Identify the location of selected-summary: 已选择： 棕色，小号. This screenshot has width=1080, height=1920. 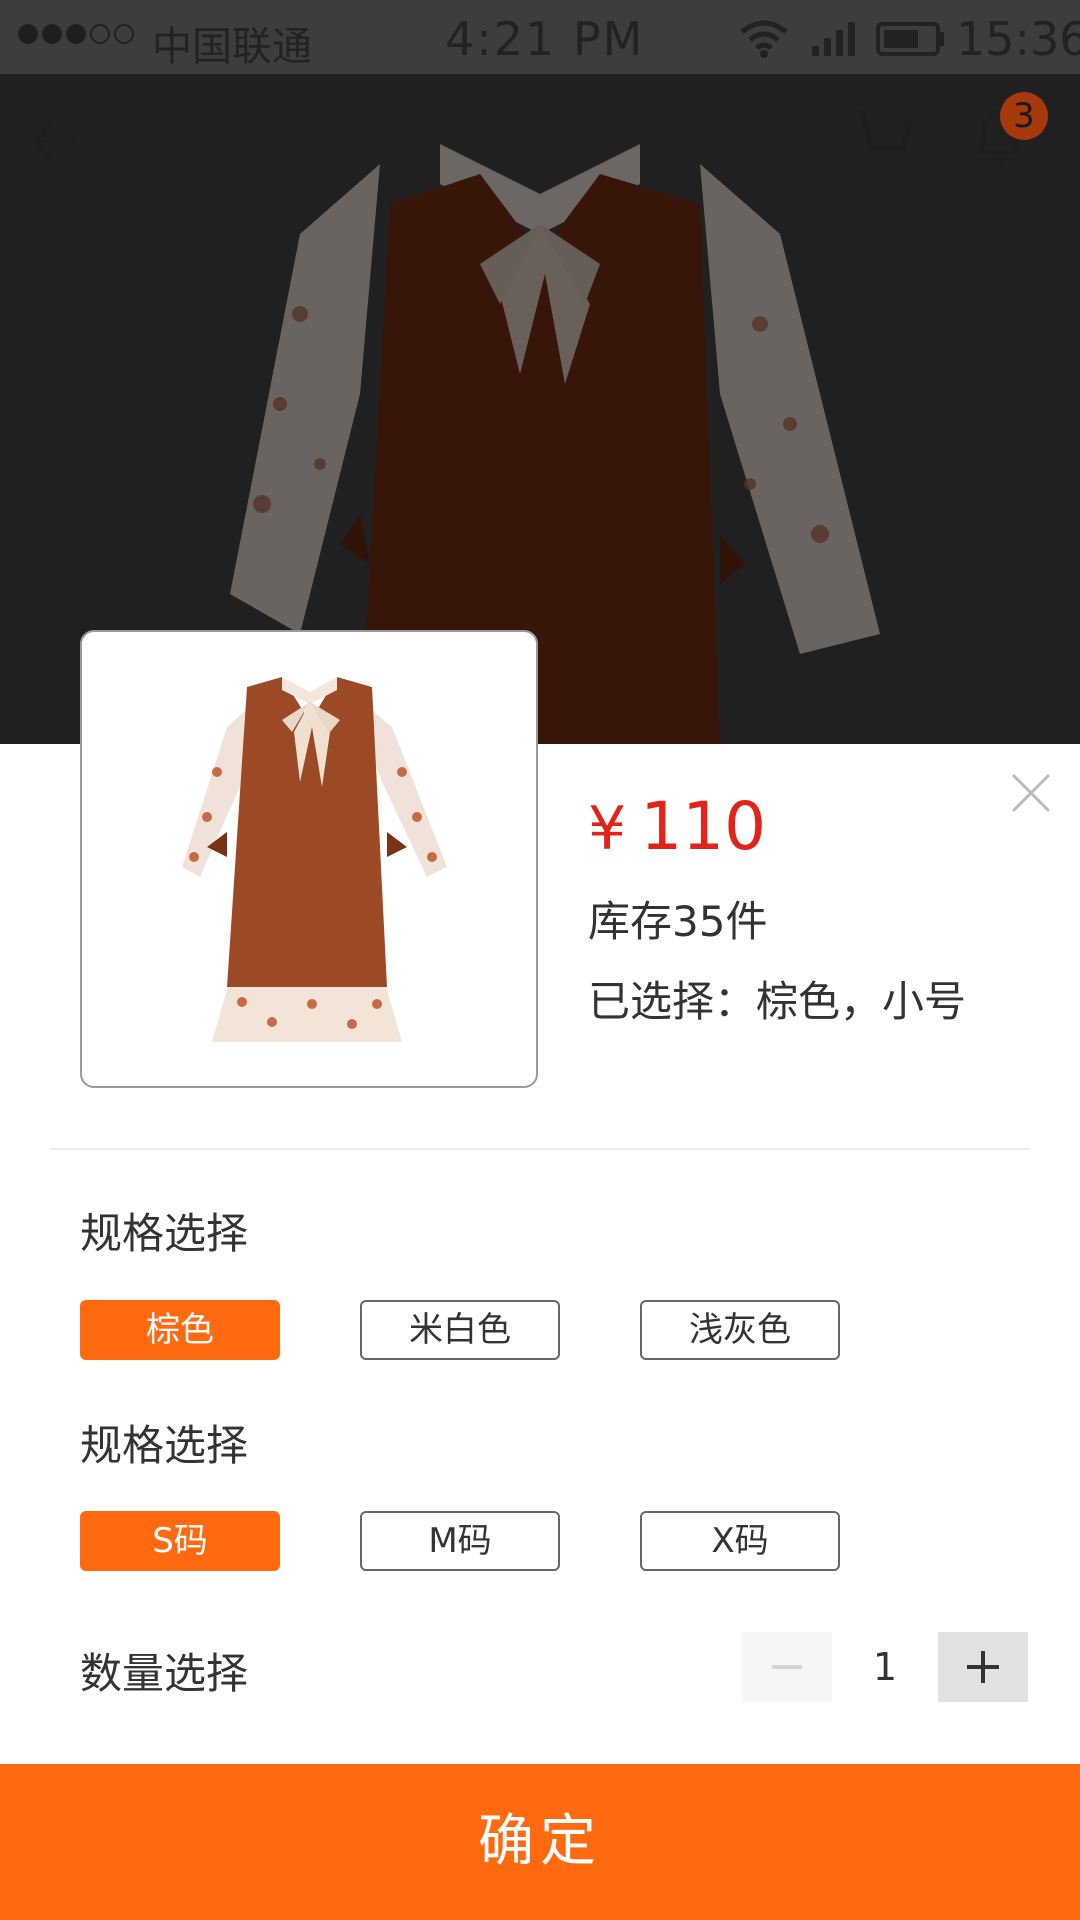
(777, 998).